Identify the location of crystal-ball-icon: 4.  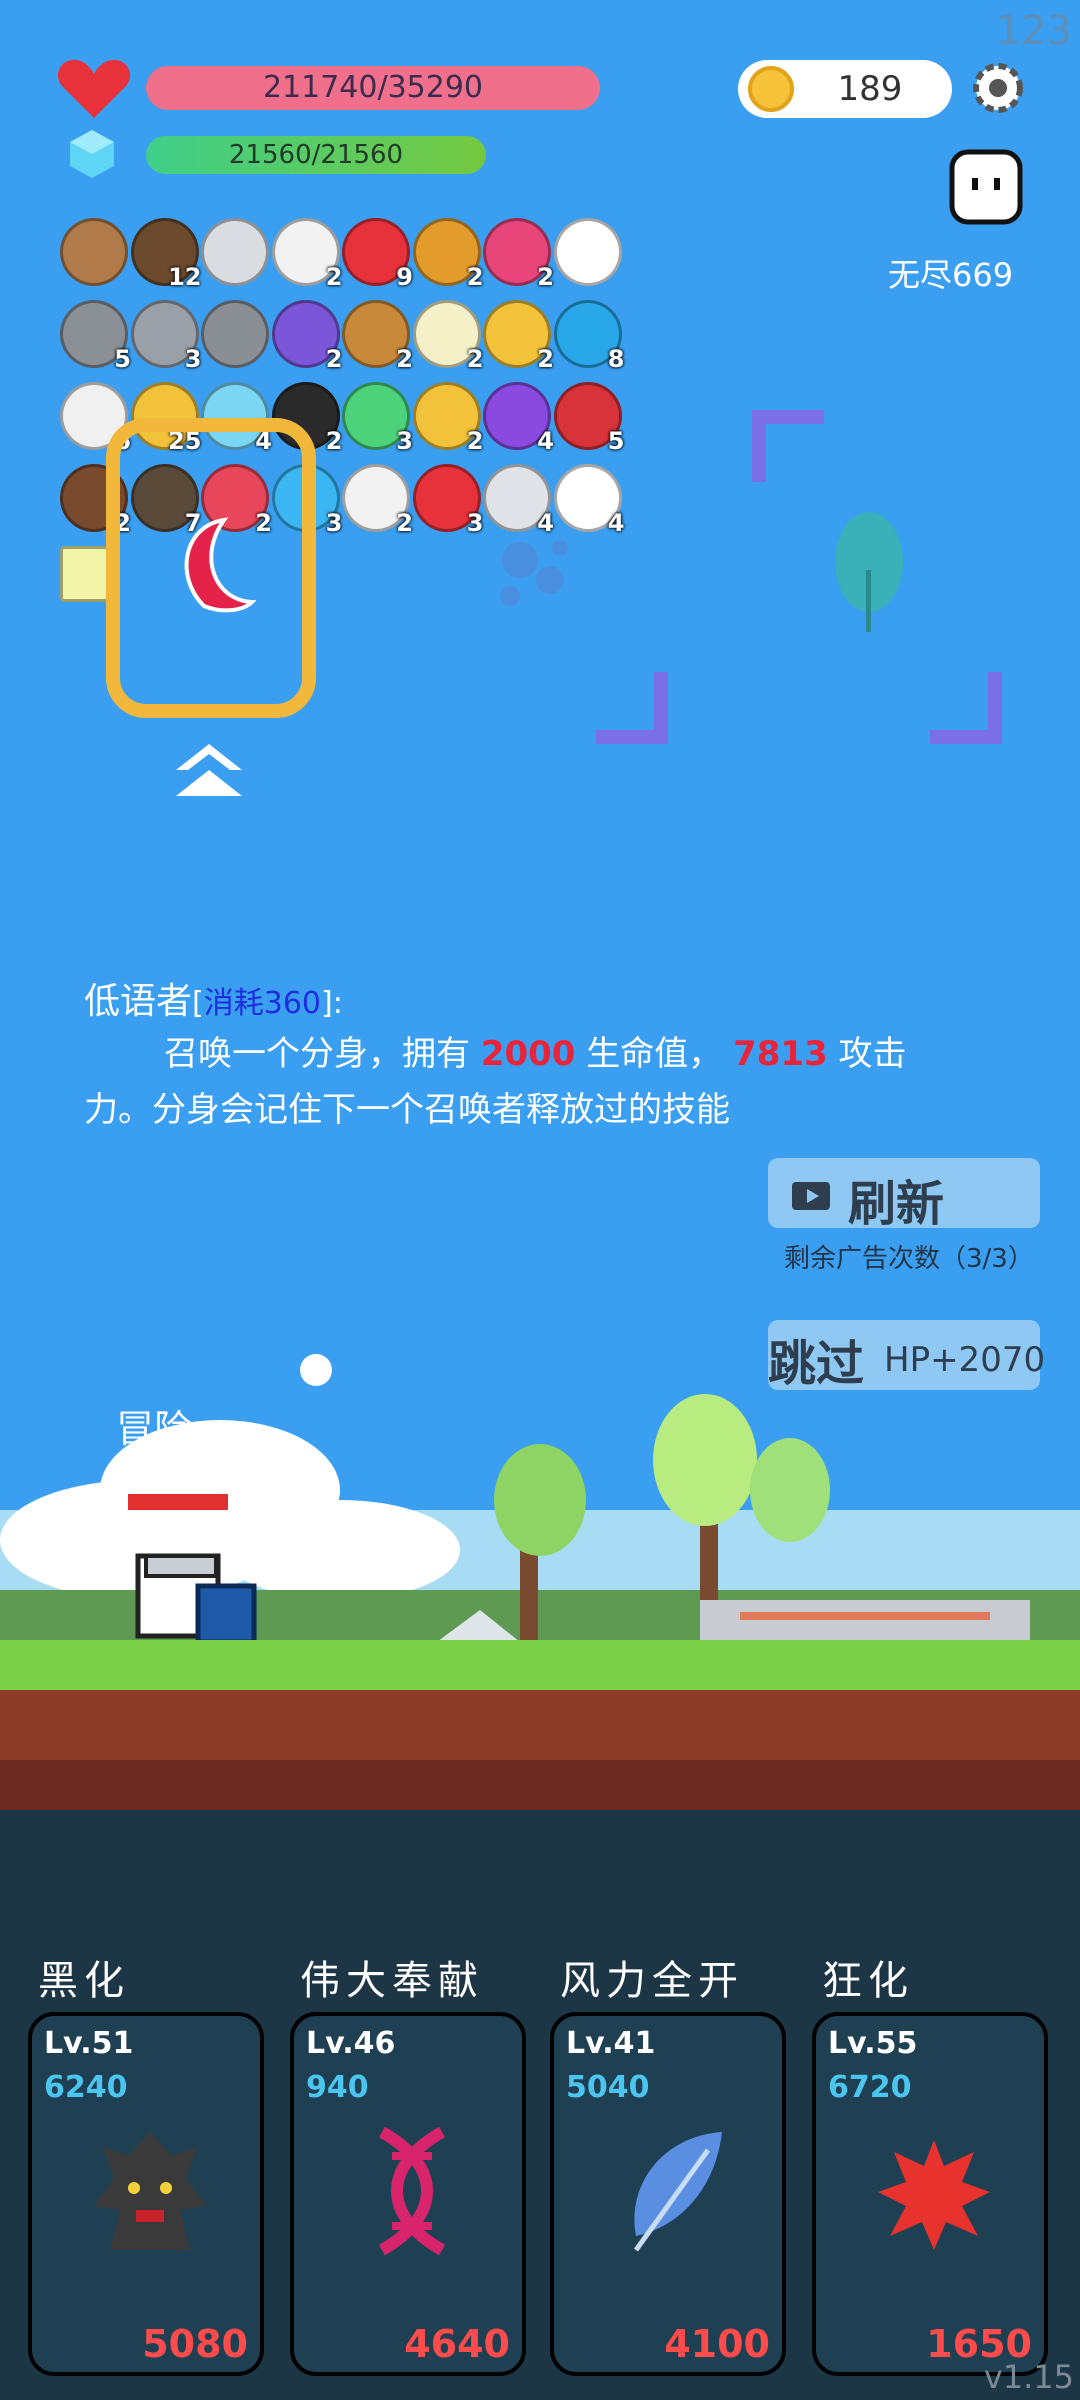
(518, 418).